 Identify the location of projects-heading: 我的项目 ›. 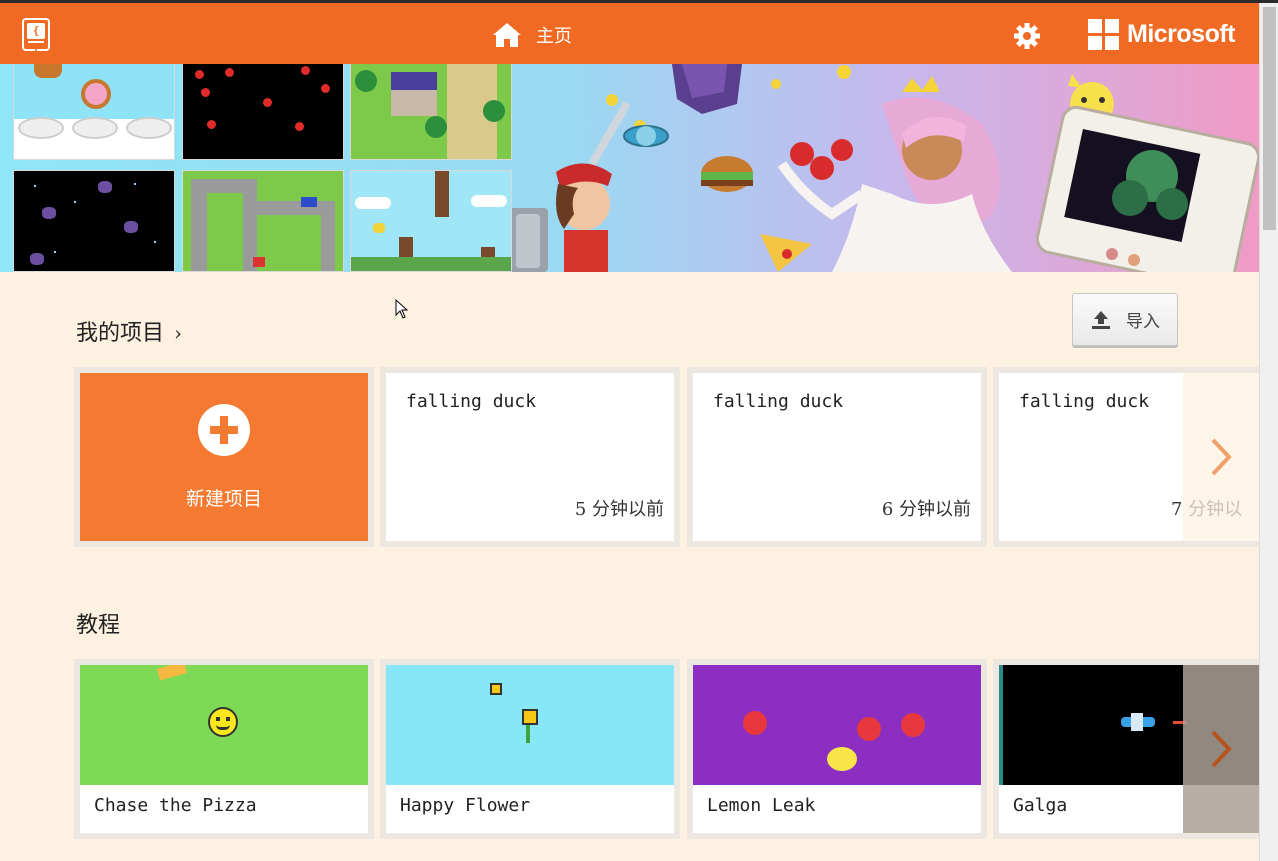
(129, 331).